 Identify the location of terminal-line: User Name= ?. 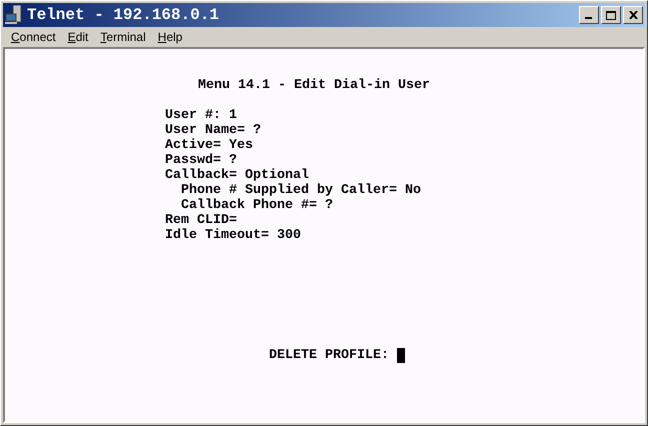
(213, 130).